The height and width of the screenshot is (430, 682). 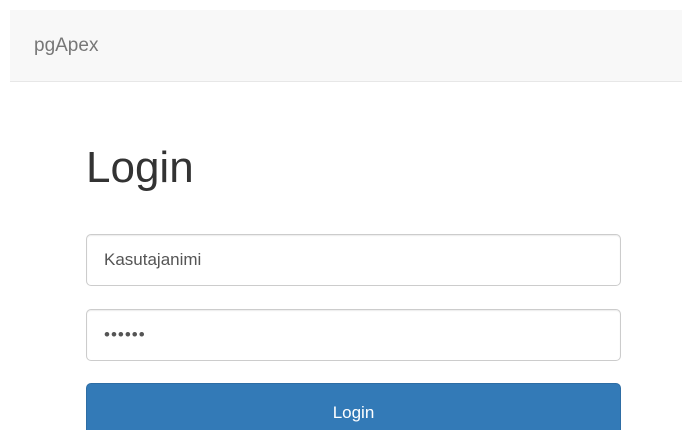 What do you see at coordinates (66, 46) in the screenshot?
I see `brand-link: pgApex` at bounding box center [66, 46].